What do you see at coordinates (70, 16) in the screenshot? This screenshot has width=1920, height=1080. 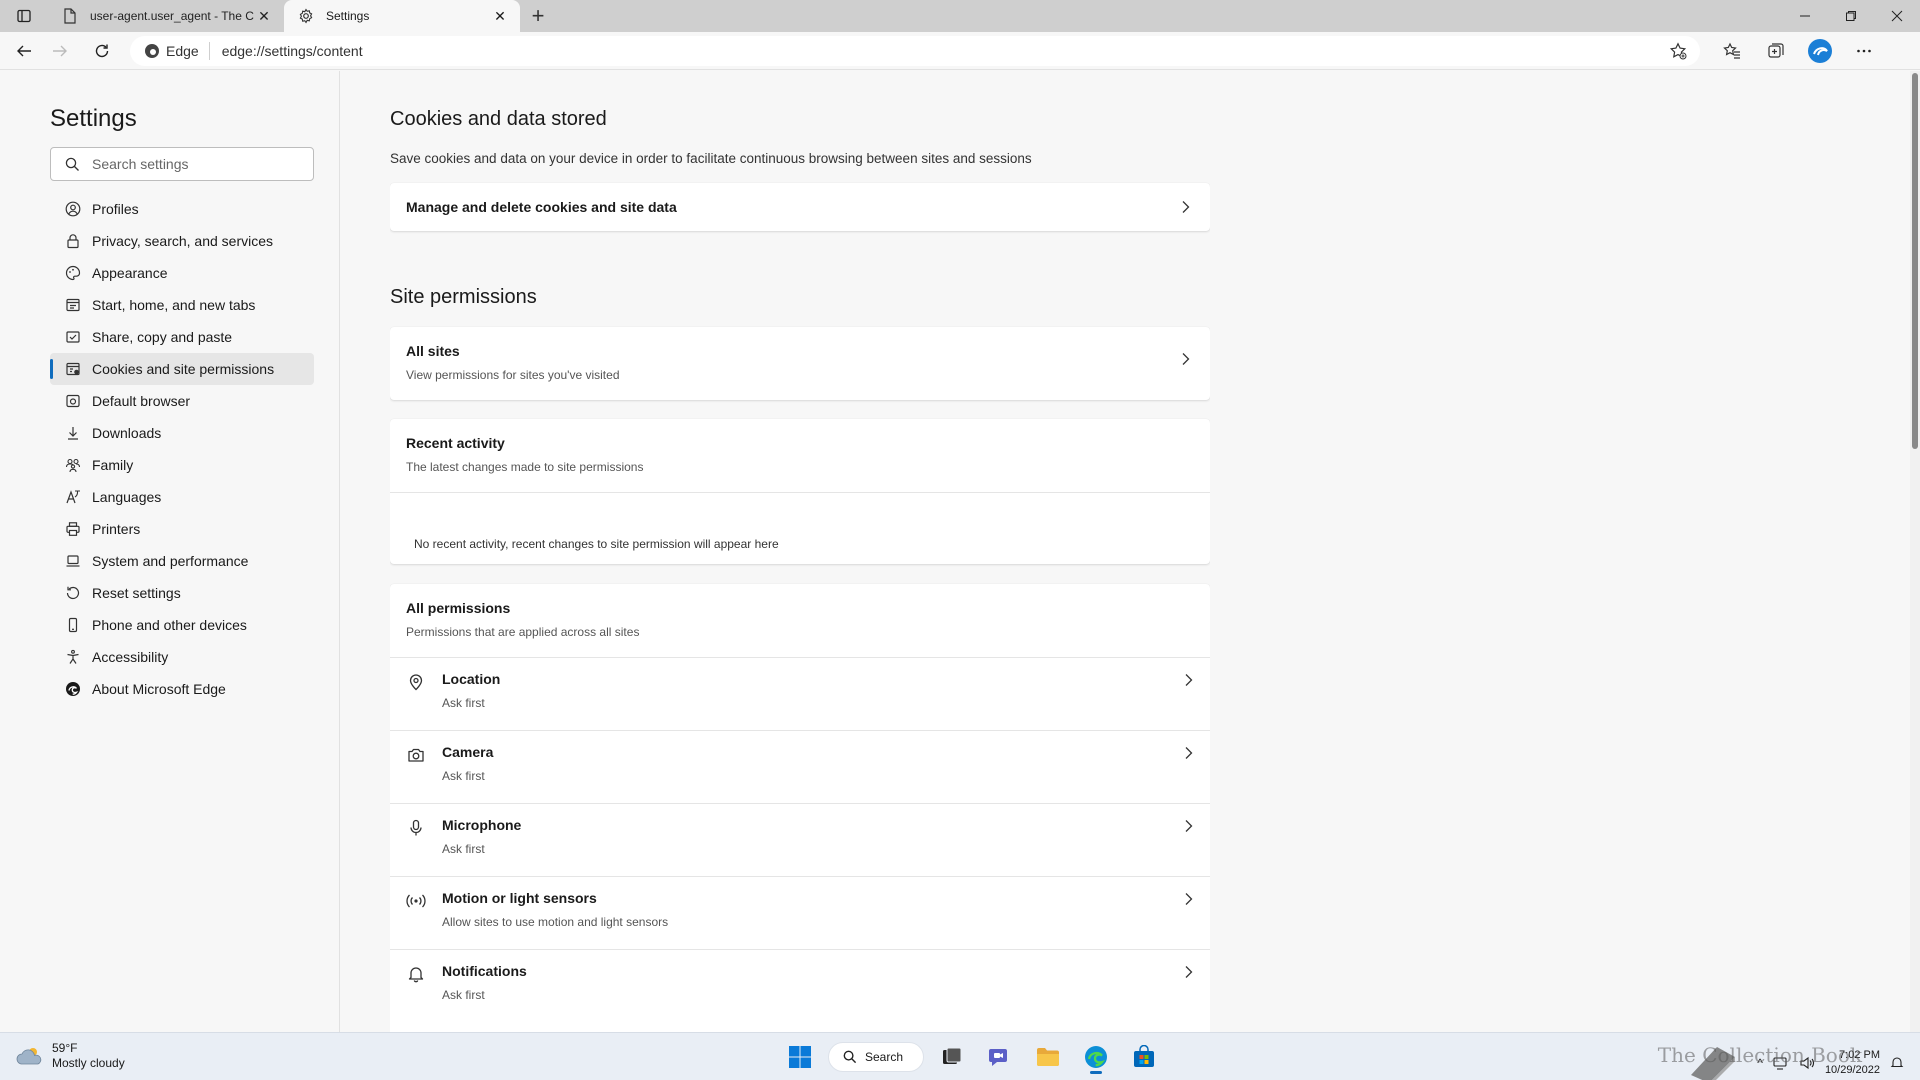 I see `page-icon` at bounding box center [70, 16].